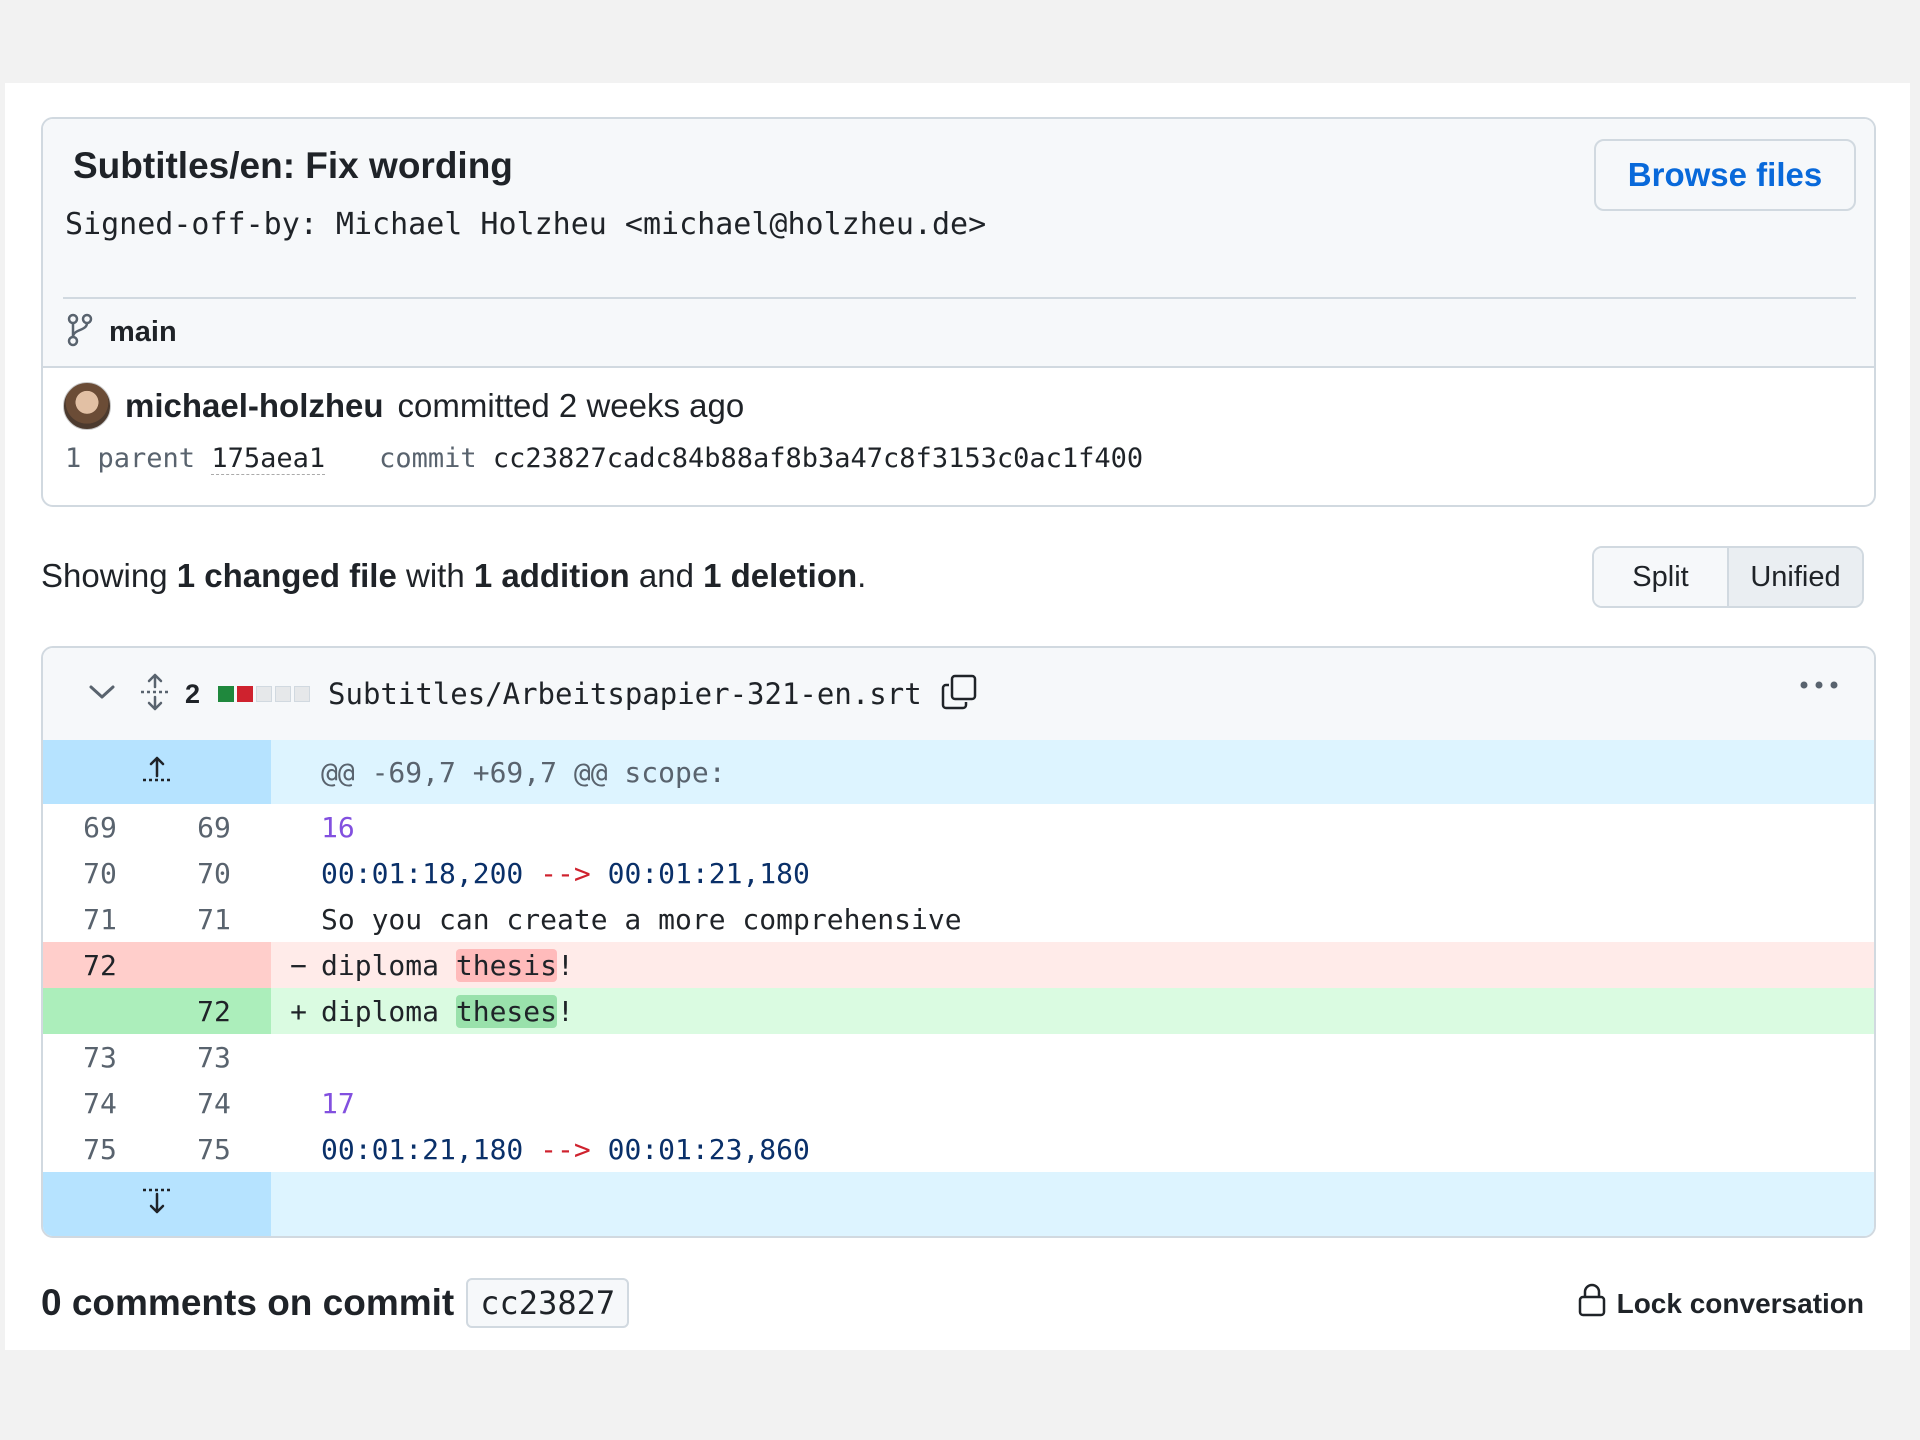 This screenshot has height=1440, width=1920. I want to click on git-branch-icon, so click(80, 332).